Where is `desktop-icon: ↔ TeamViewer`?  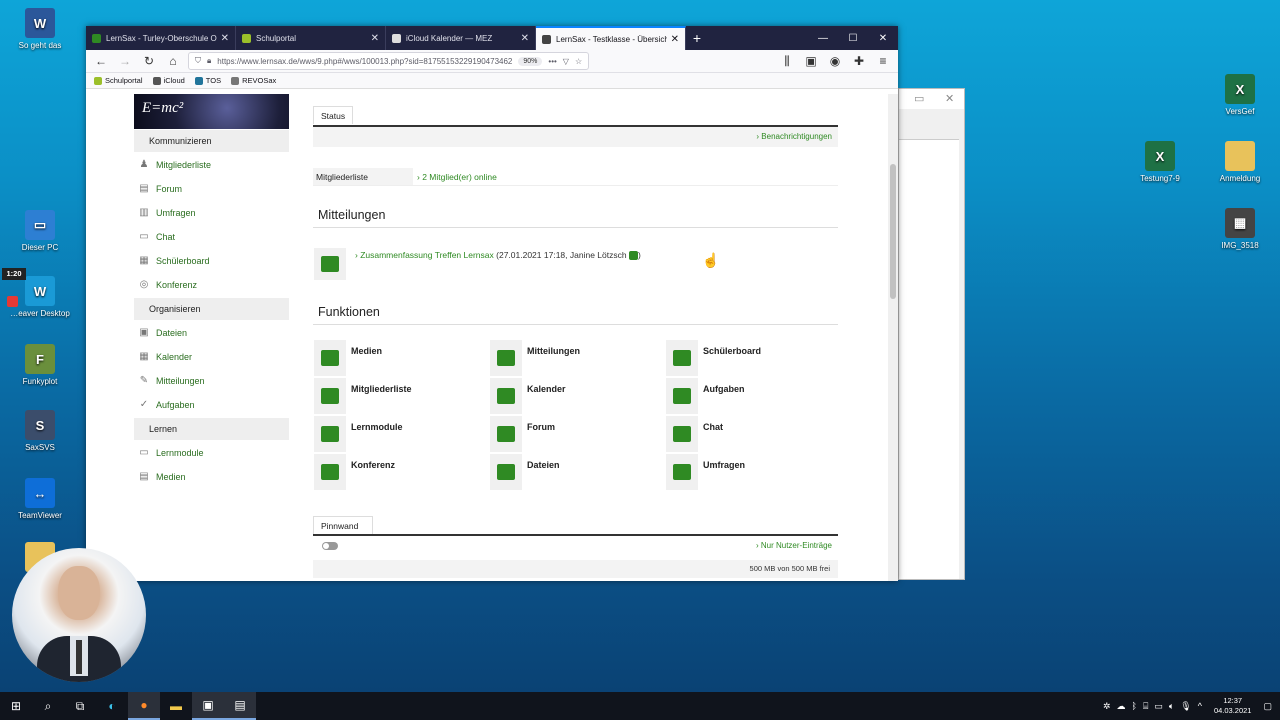 desktop-icon: ↔ TeamViewer is located at coordinates (40, 499).